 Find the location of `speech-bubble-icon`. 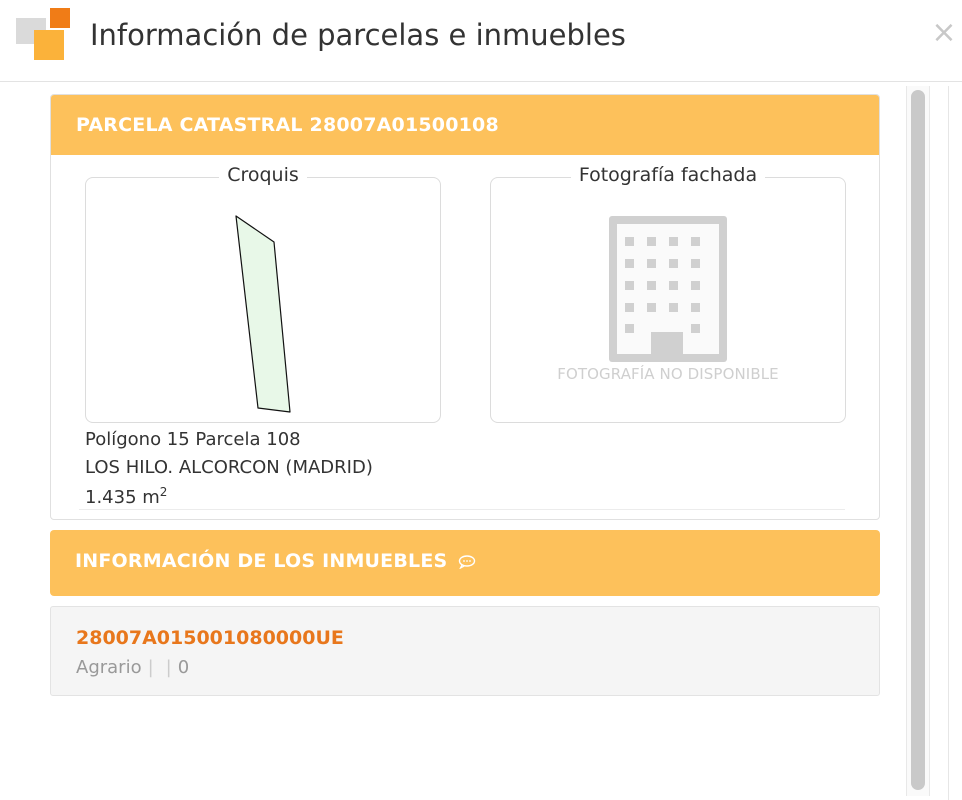

speech-bubble-icon is located at coordinates (467, 562).